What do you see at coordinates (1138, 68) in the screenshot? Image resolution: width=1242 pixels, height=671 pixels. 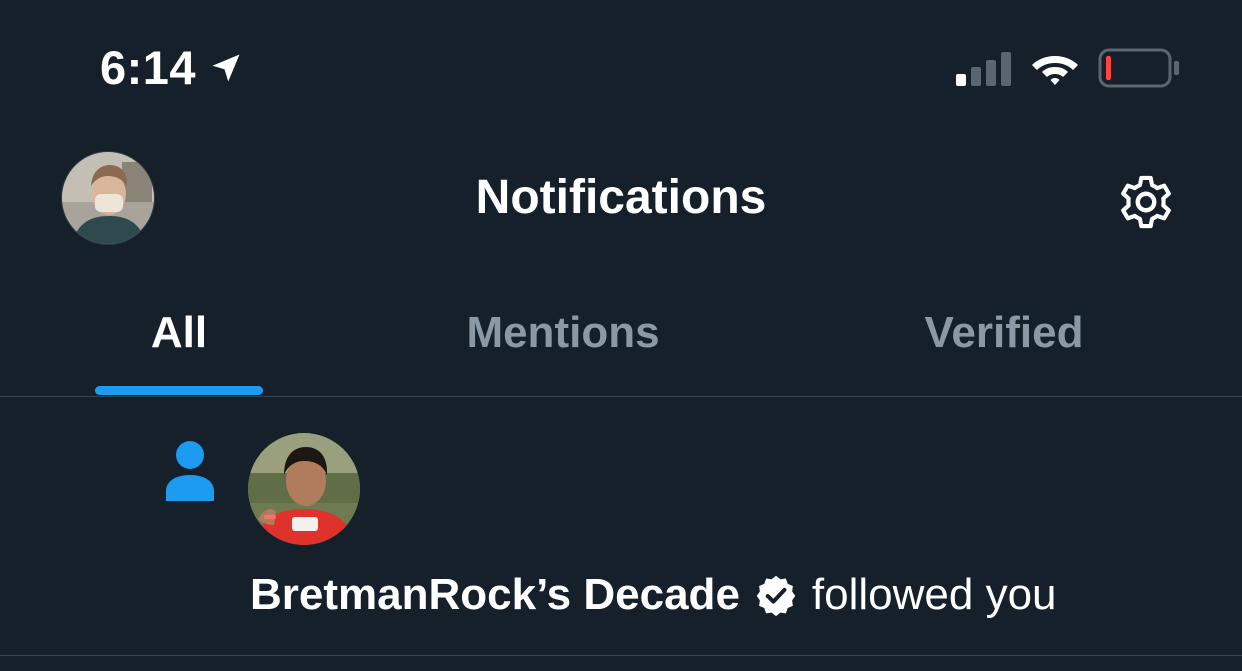 I see `battery-low-icon` at bounding box center [1138, 68].